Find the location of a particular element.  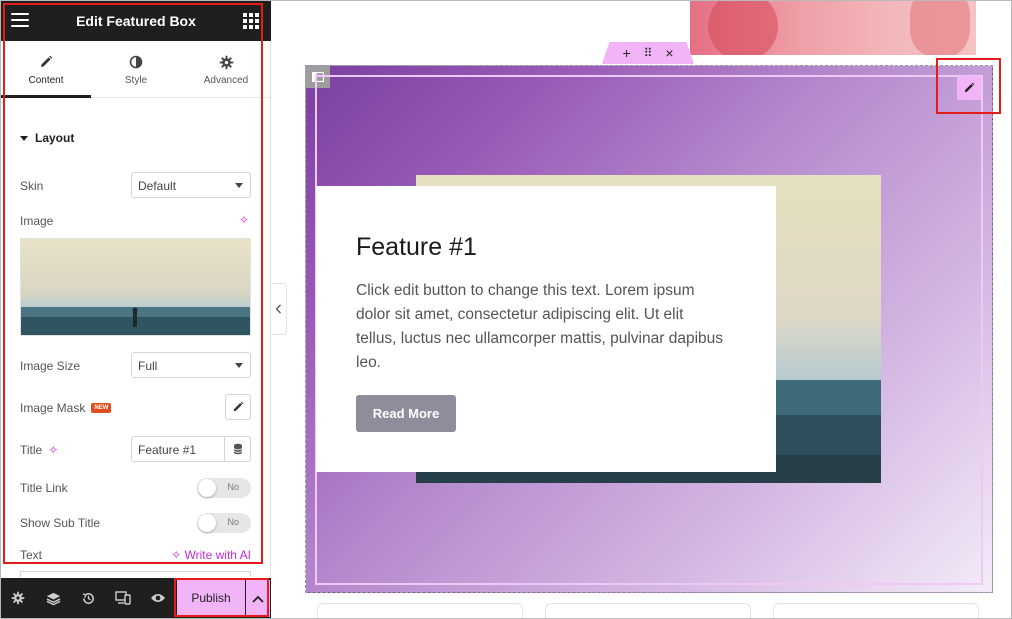

widgets-grid-icon is located at coordinates (251, 21).